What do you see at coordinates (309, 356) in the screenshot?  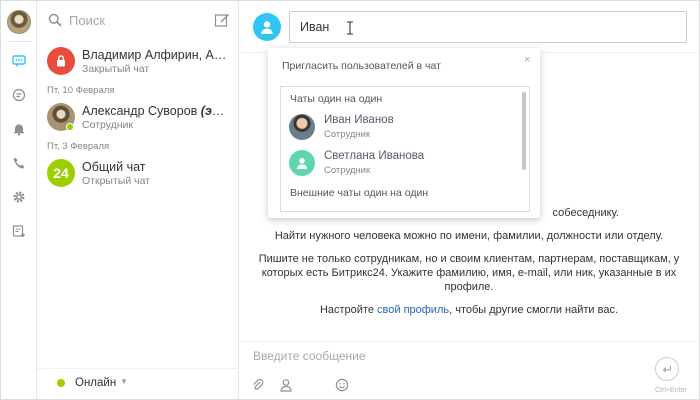 I see `message-input: Введите сообщение` at bounding box center [309, 356].